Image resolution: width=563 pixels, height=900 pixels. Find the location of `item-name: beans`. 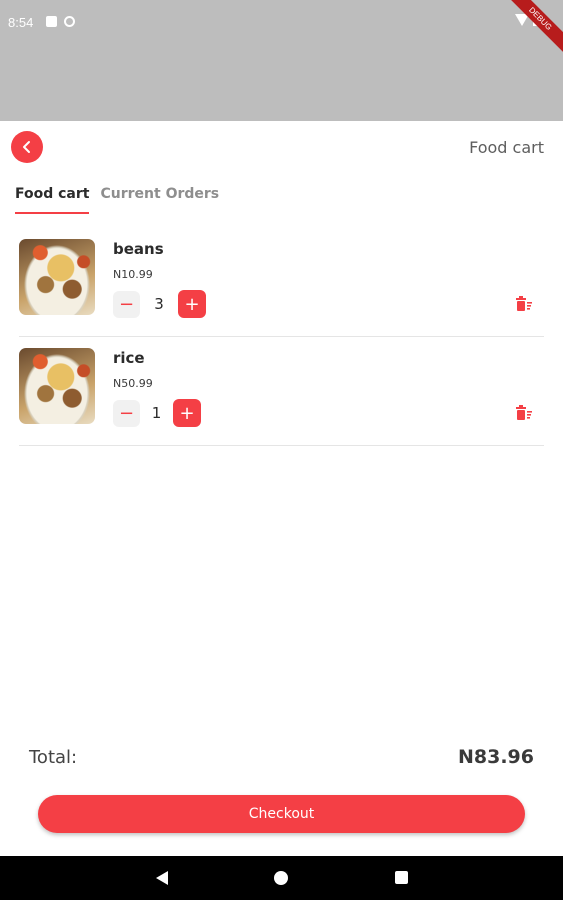

item-name: beans is located at coordinates (138, 249).